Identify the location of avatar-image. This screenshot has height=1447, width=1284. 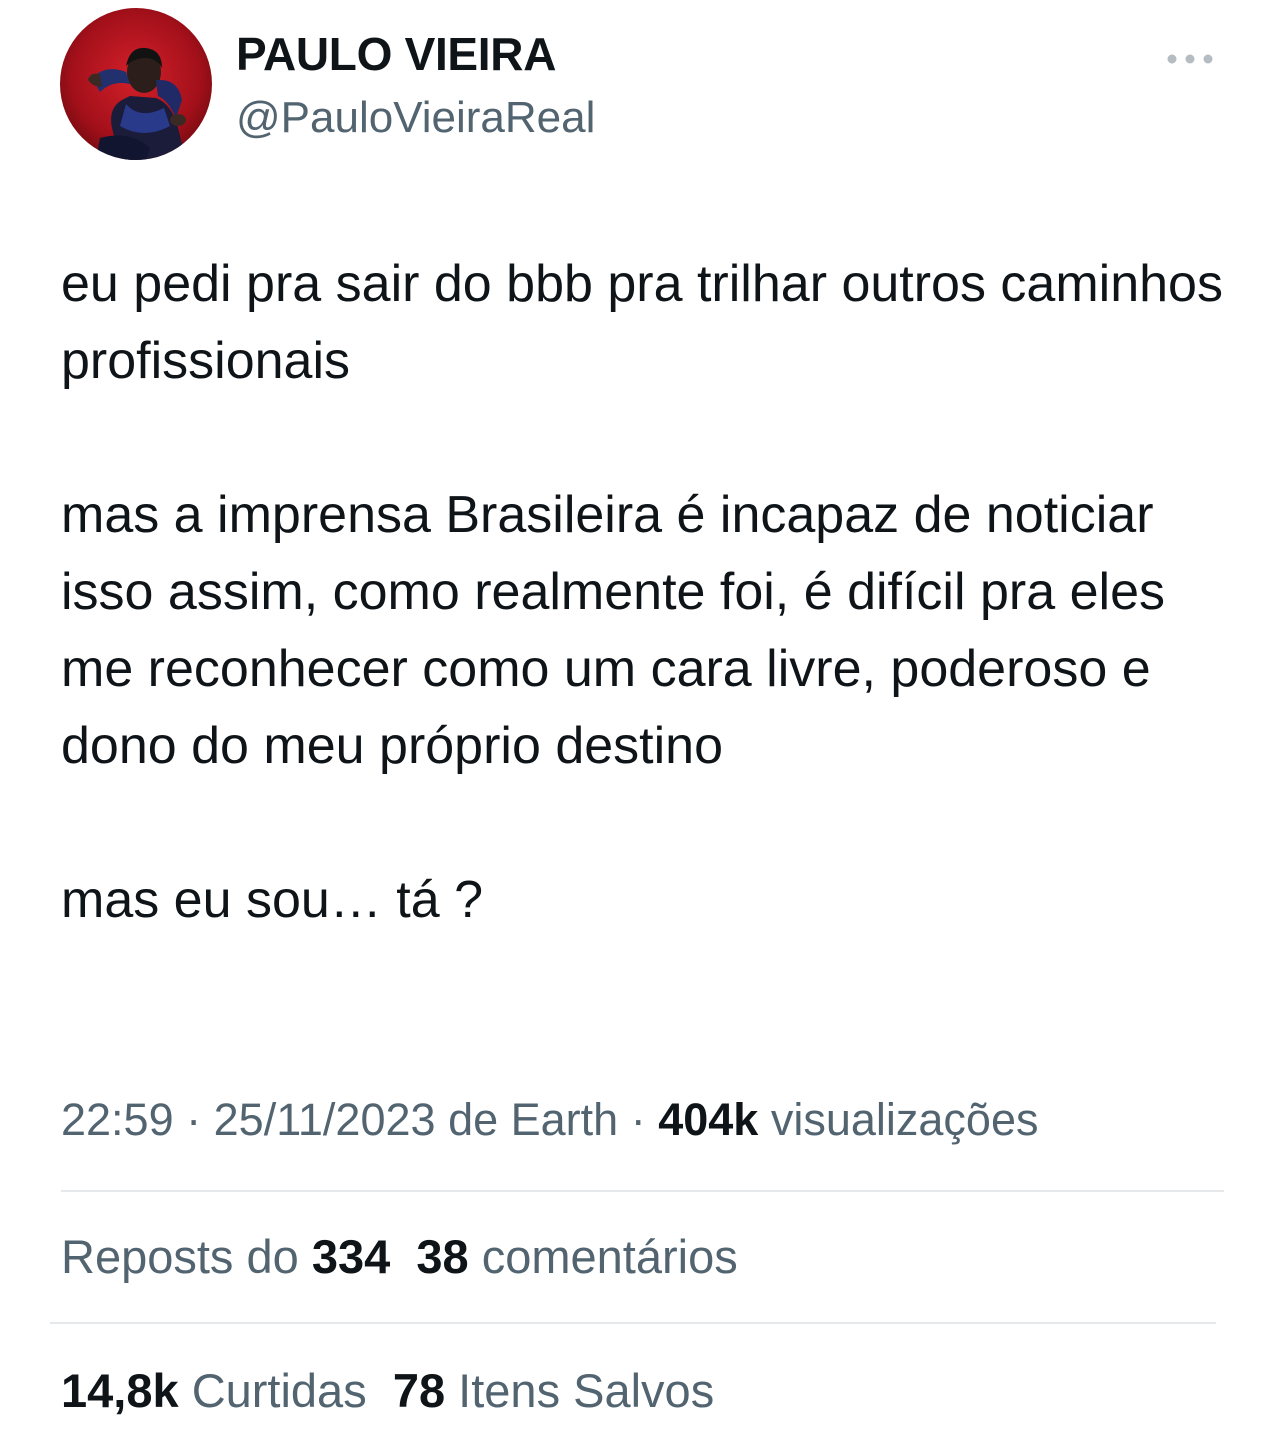
(136, 84).